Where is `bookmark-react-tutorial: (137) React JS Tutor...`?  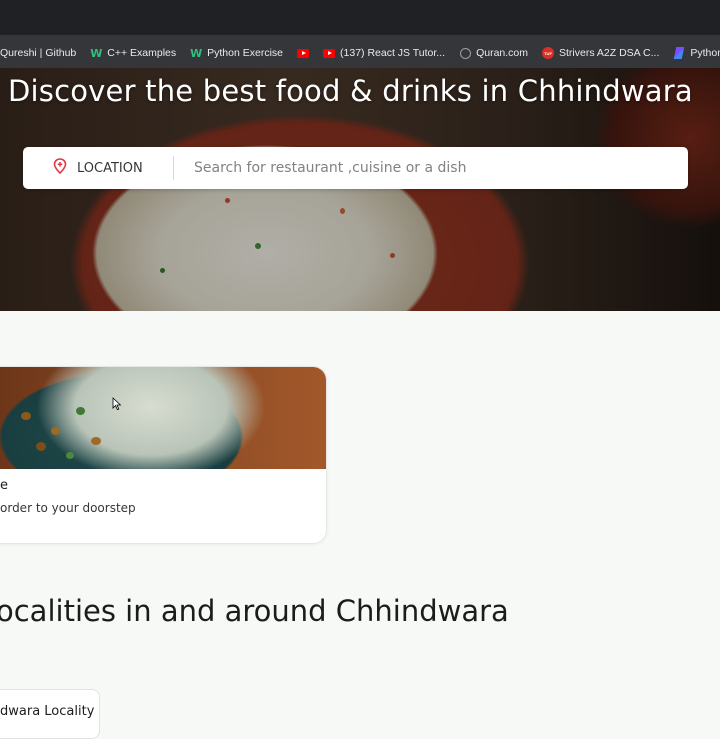 bookmark-react-tutorial: (137) React JS Tutor... is located at coordinates (384, 53).